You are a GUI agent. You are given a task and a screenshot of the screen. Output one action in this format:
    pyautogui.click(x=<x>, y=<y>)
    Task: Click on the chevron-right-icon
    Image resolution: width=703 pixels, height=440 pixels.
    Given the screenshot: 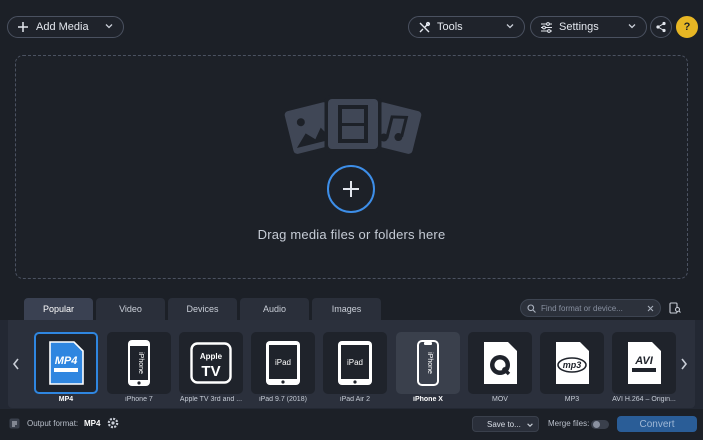 What is the action you would take?
    pyautogui.click(x=684, y=364)
    